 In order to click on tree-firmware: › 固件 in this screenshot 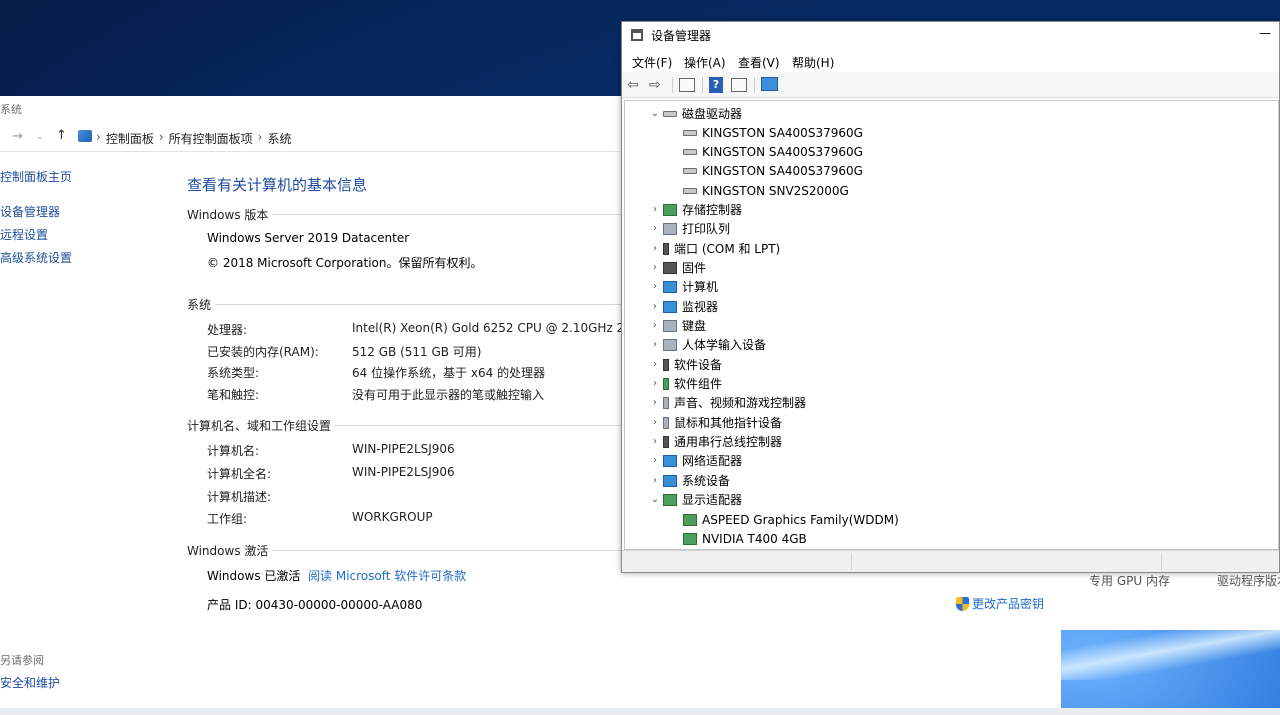, I will do `click(676, 267)`.